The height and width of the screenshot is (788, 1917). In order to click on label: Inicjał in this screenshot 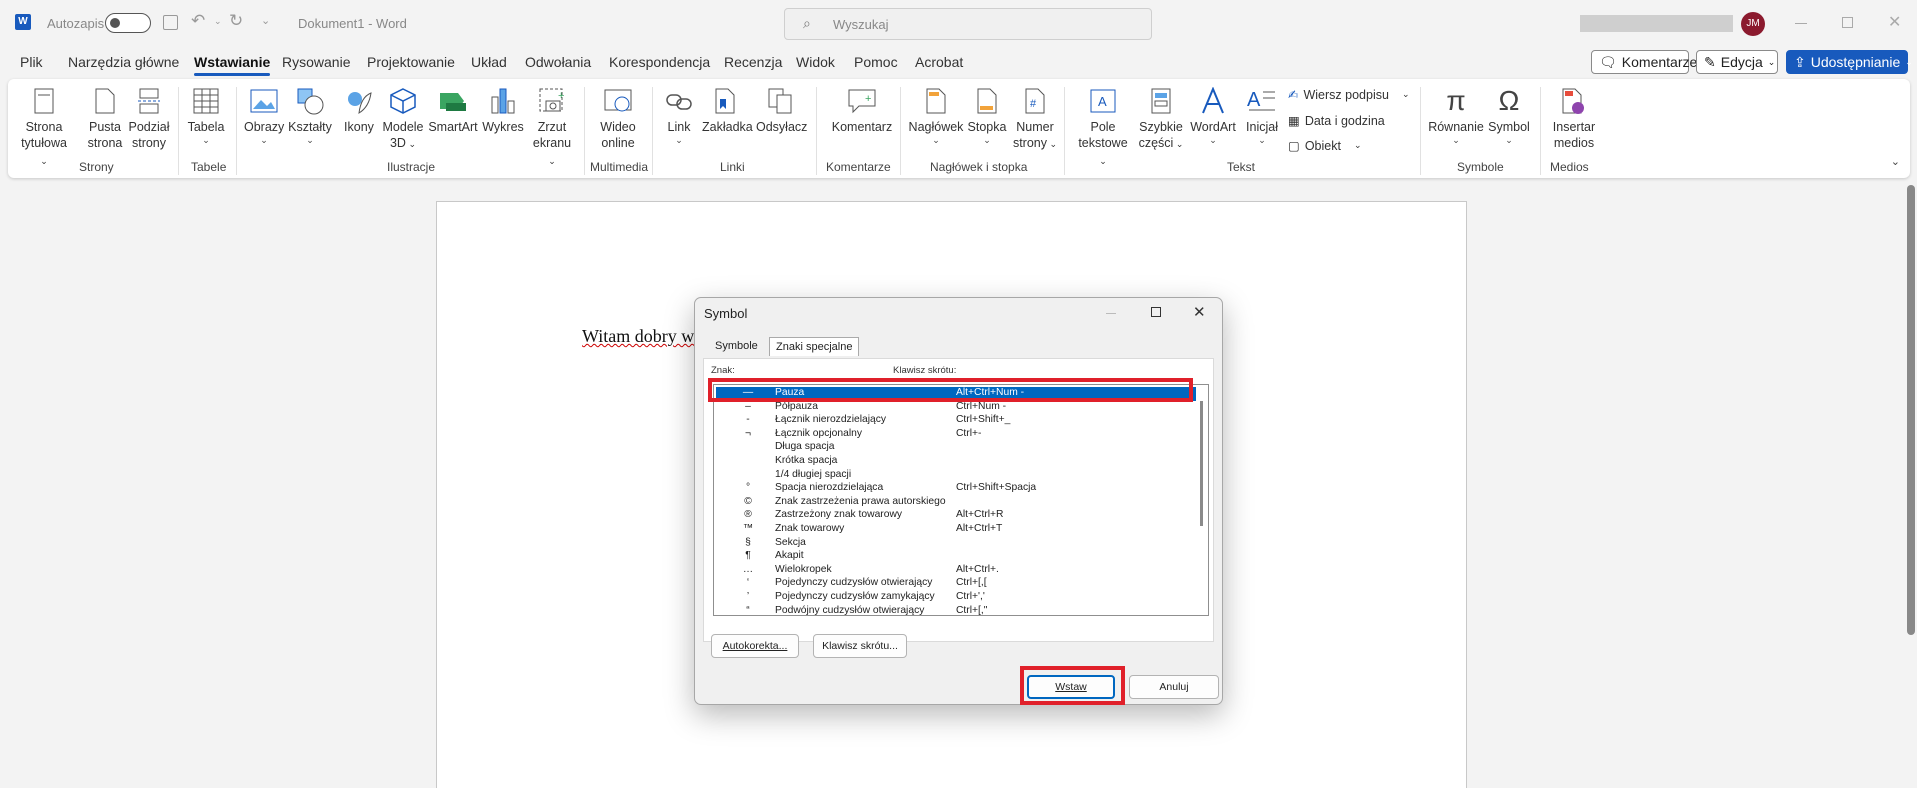, I will do `click(1262, 127)`.